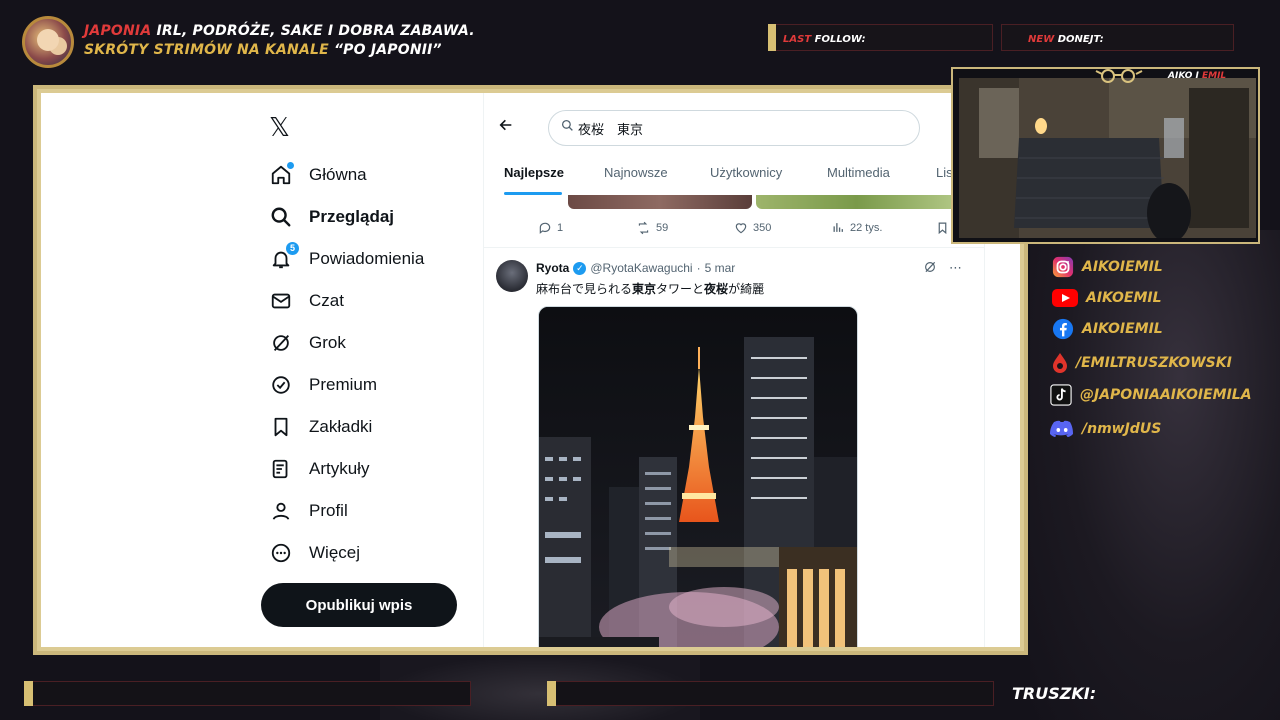 The height and width of the screenshot is (720, 1280). Describe the element at coordinates (281, 301) in the screenshot. I see `mail-icon` at that location.